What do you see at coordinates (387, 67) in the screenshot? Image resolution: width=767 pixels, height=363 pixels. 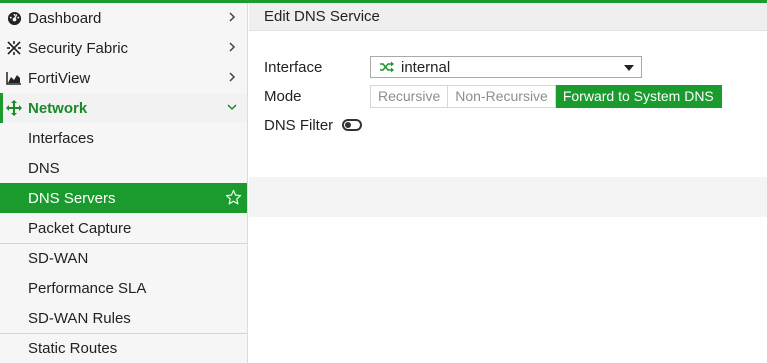 I see `interface-shuffle-icon` at bounding box center [387, 67].